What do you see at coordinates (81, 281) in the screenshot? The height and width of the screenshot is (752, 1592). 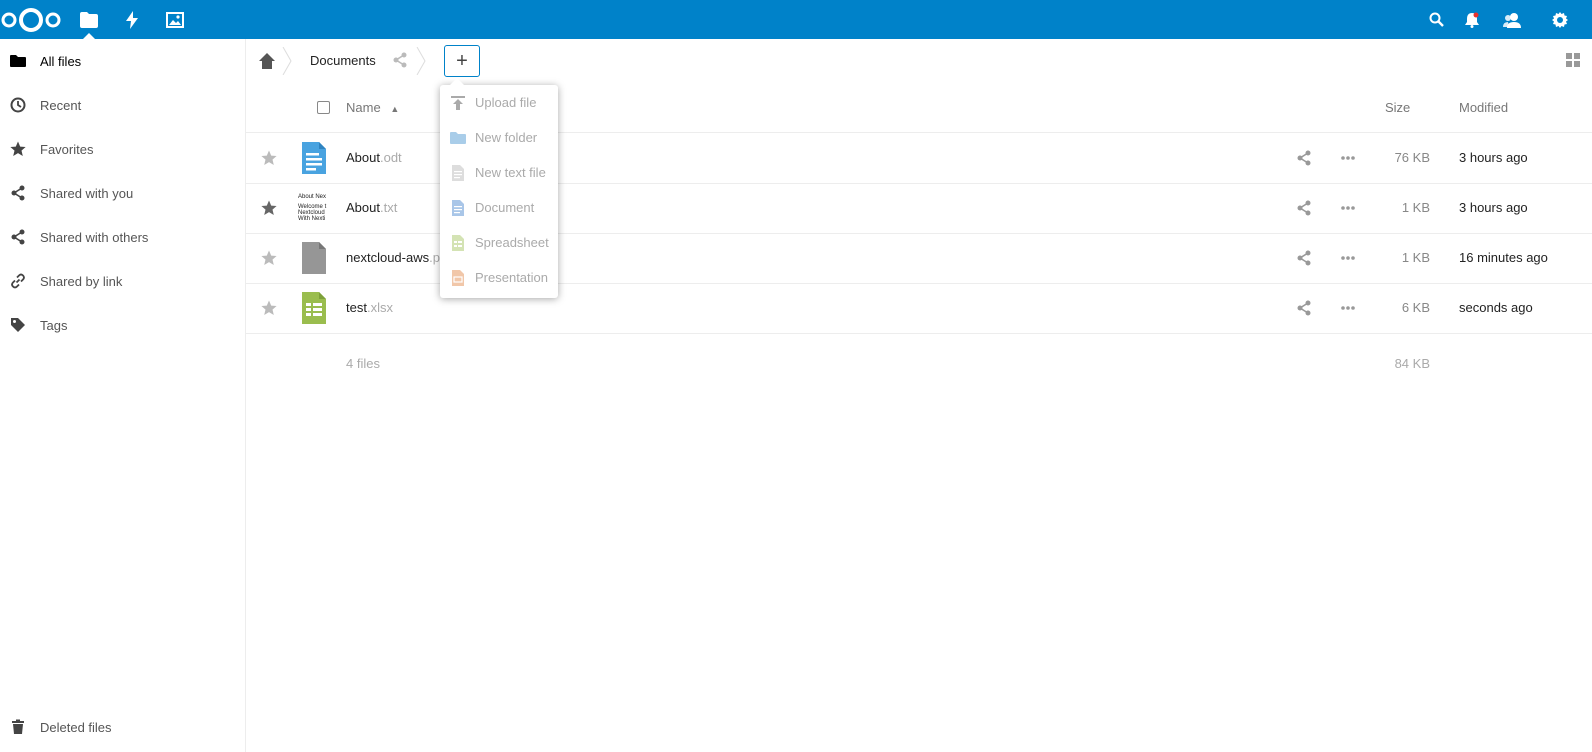 I see `sidebar-item-label: Shared by link` at bounding box center [81, 281].